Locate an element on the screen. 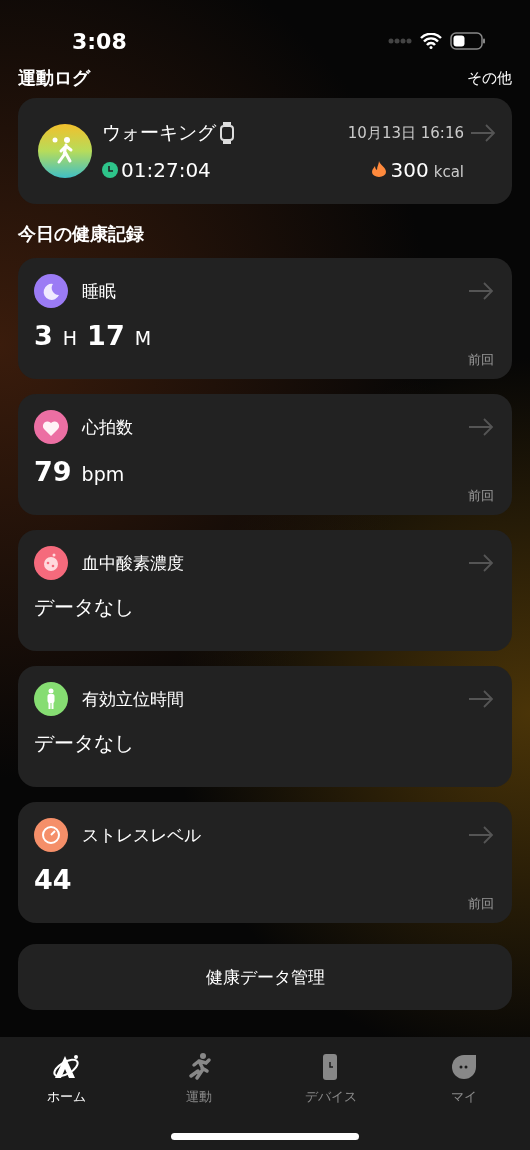 This screenshot has width=530, height=1150. card-title: 心拍数 is located at coordinates (108, 427).